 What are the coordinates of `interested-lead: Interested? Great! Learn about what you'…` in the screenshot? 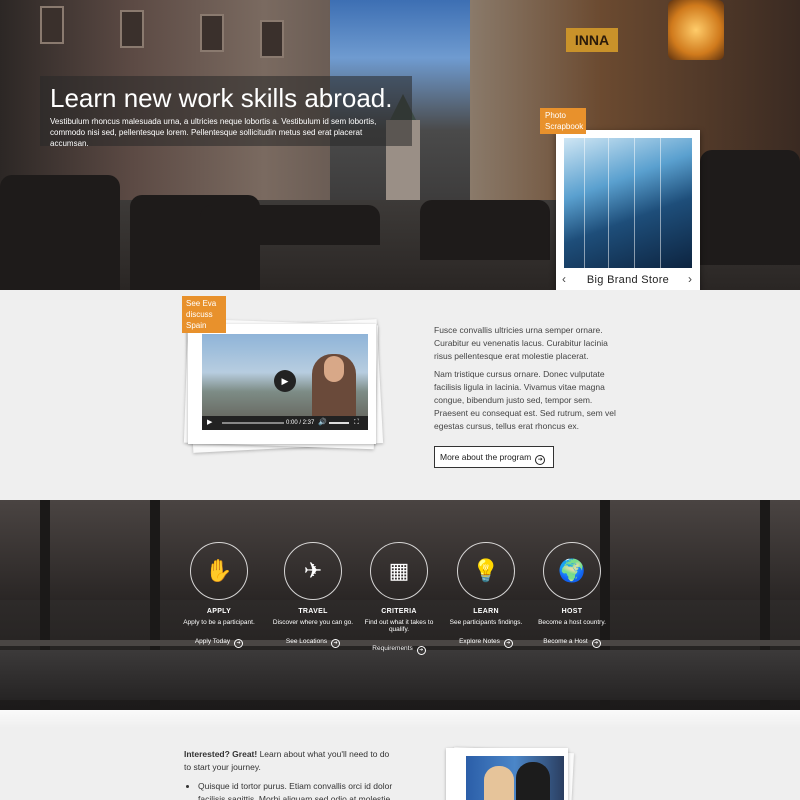 It's located at (289, 761).